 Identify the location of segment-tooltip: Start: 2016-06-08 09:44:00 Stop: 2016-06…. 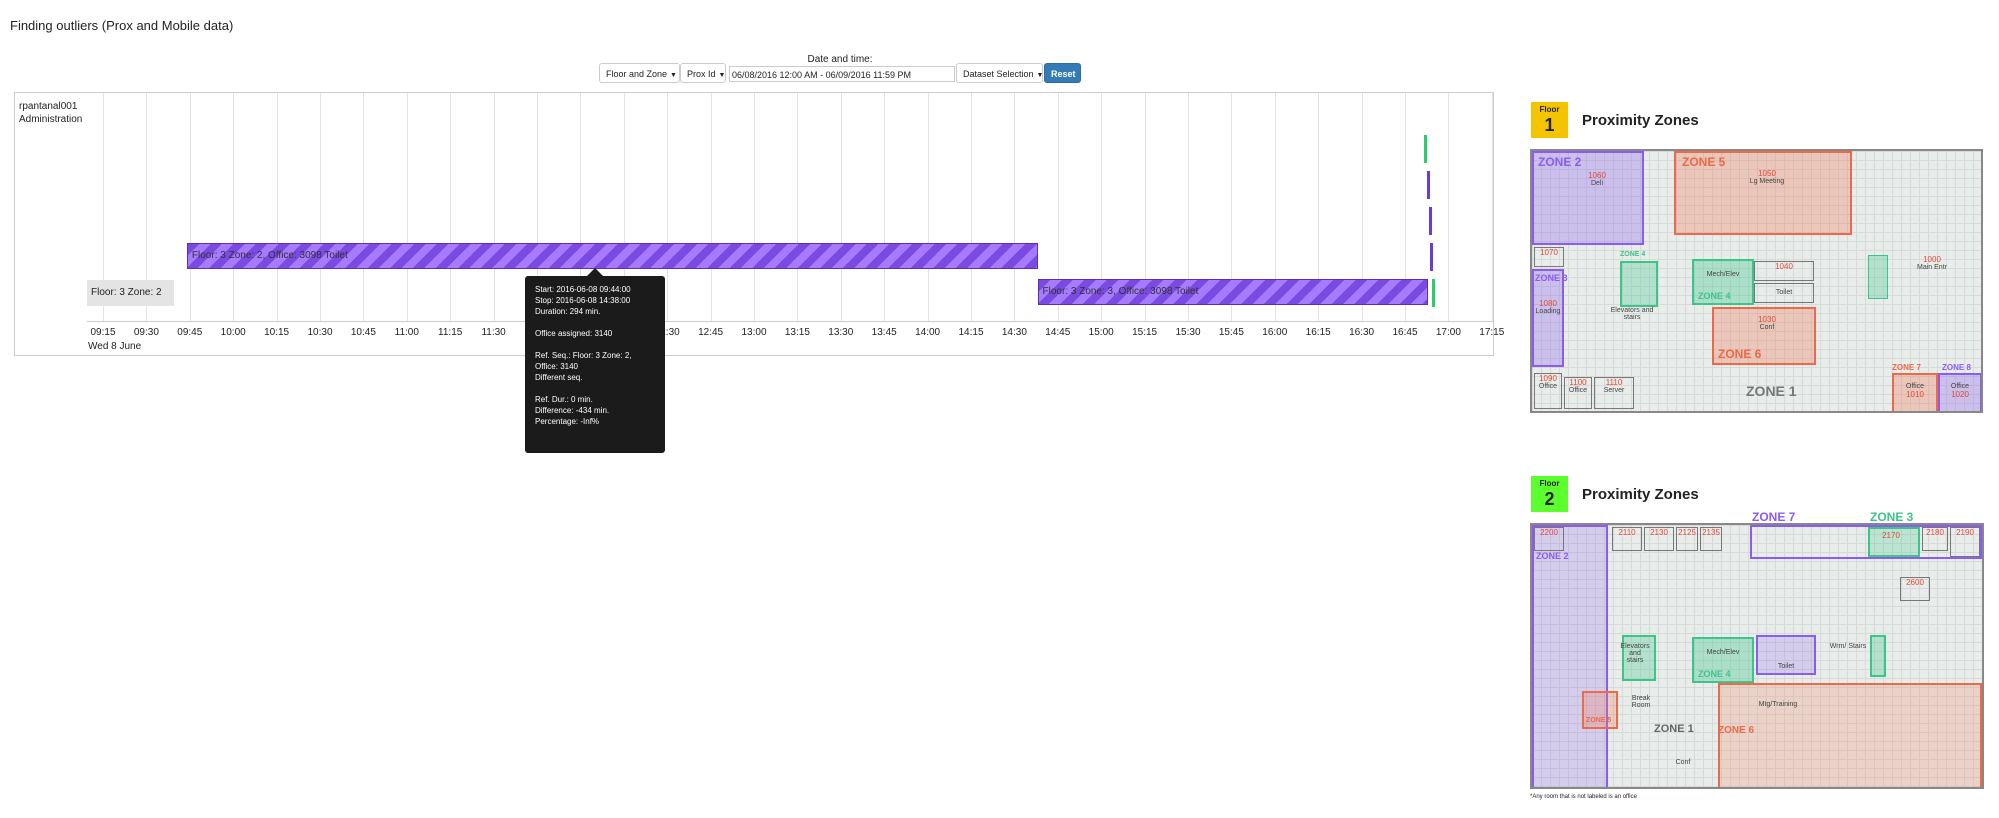
(595, 360).